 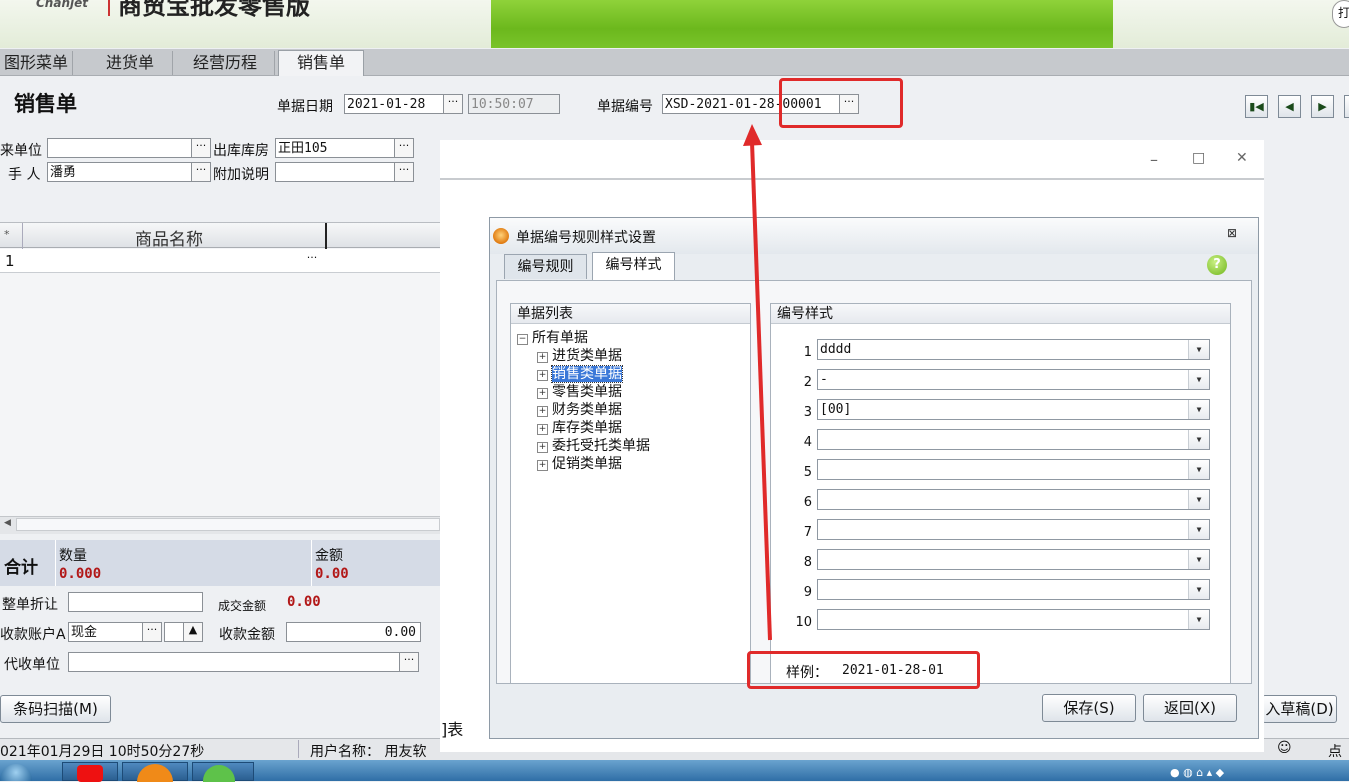 What do you see at coordinates (1256, 106) in the screenshot?
I see `first-record-button: ▮◀` at bounding box center [1256, 106].